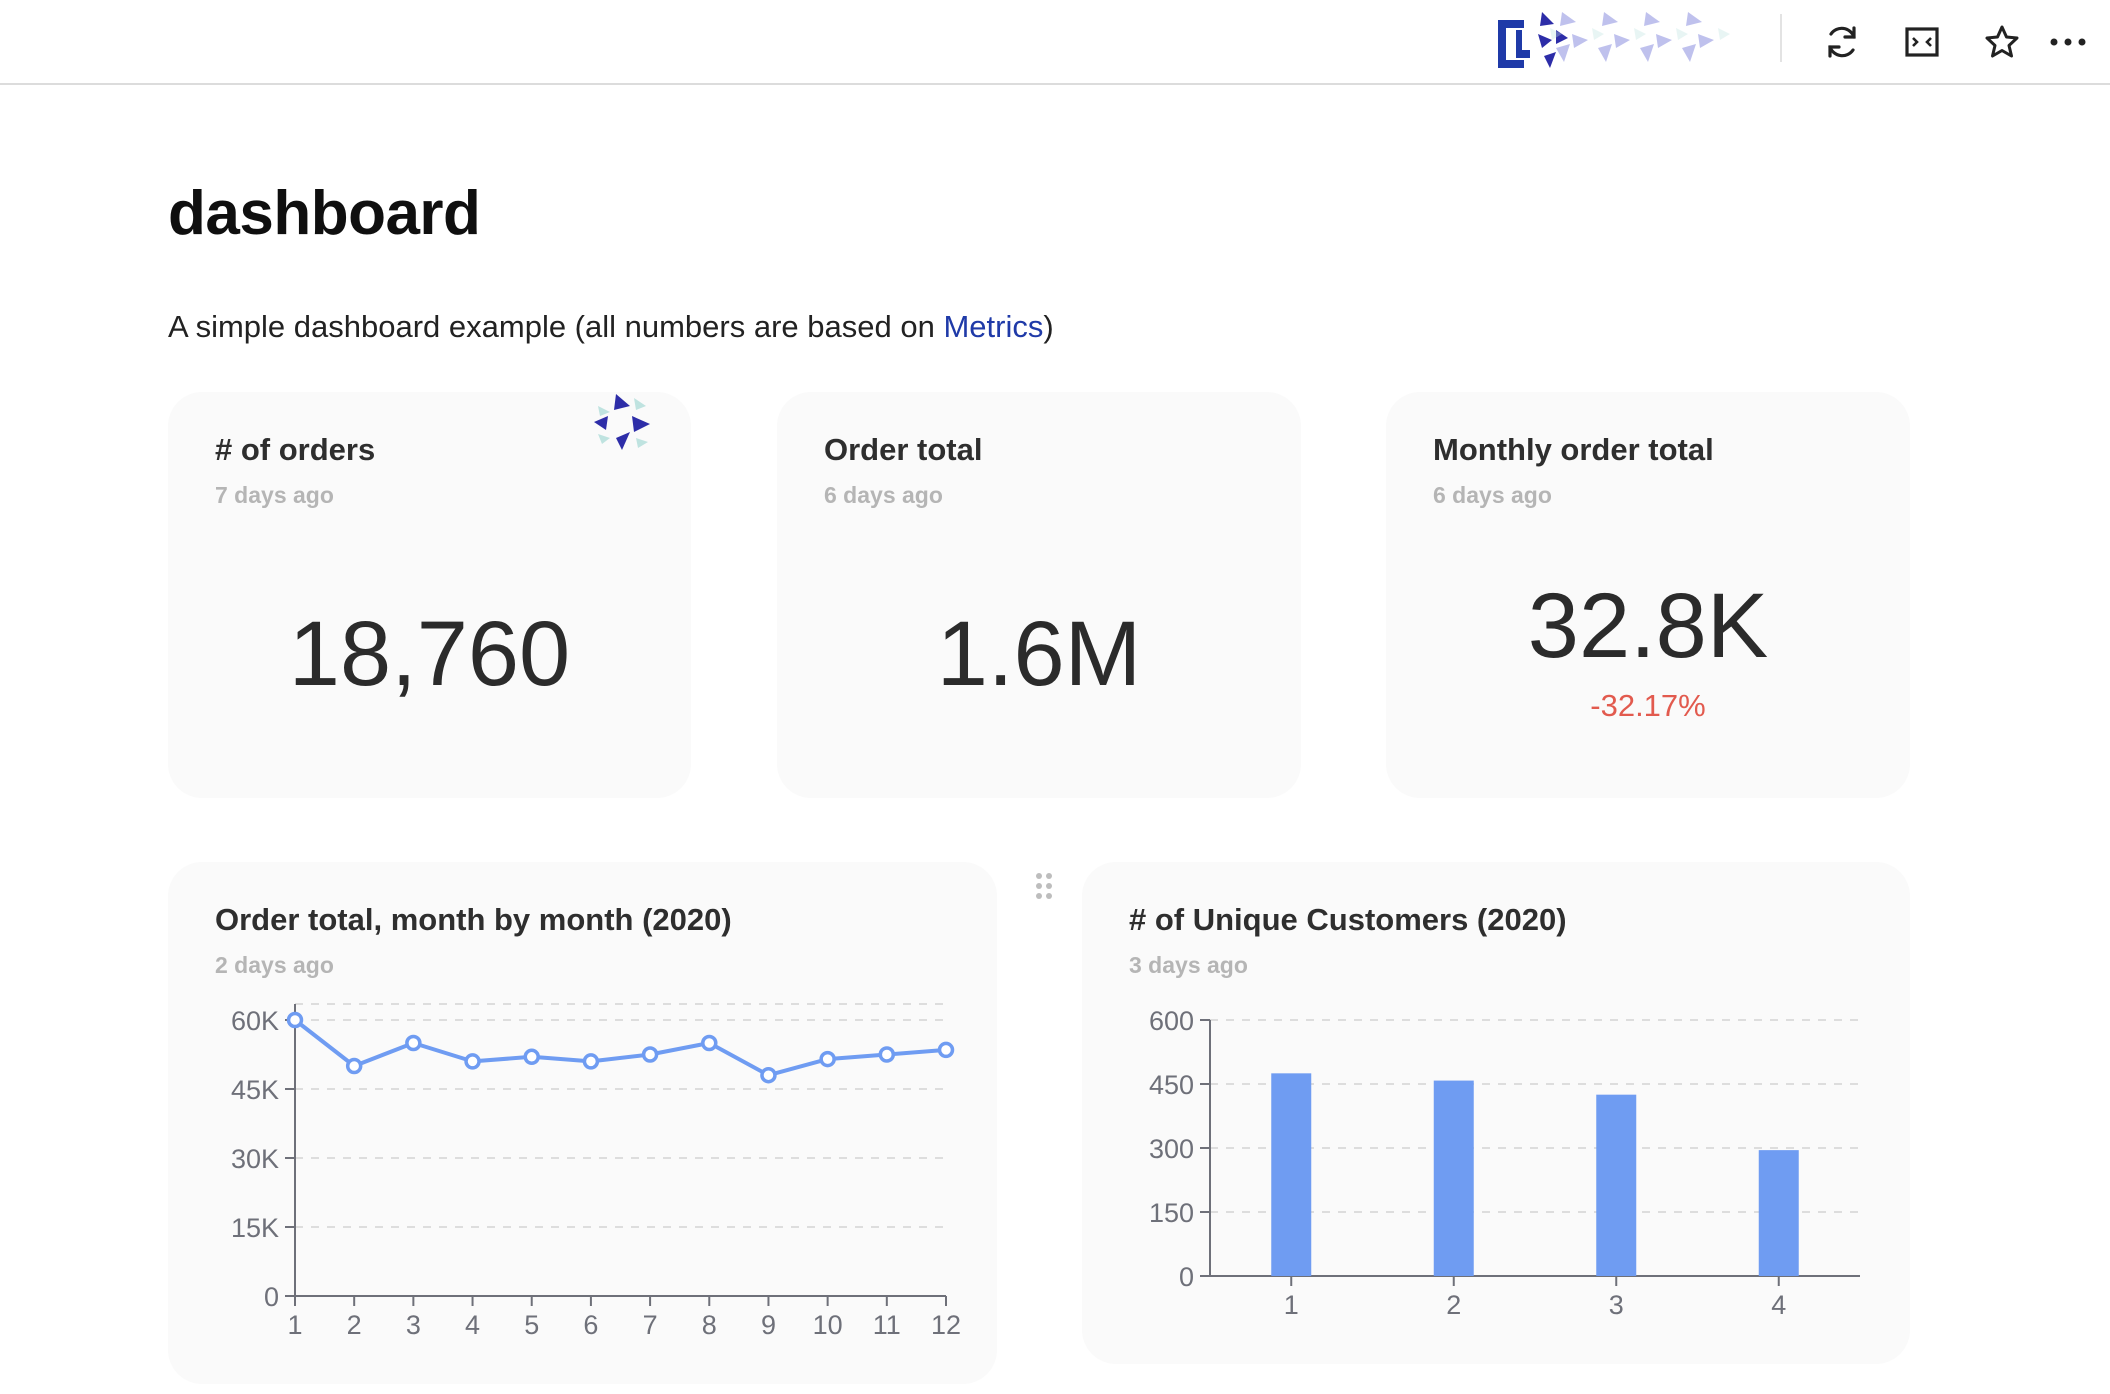  I want to click on y-tick-label: 300, so click(1171, 1149).